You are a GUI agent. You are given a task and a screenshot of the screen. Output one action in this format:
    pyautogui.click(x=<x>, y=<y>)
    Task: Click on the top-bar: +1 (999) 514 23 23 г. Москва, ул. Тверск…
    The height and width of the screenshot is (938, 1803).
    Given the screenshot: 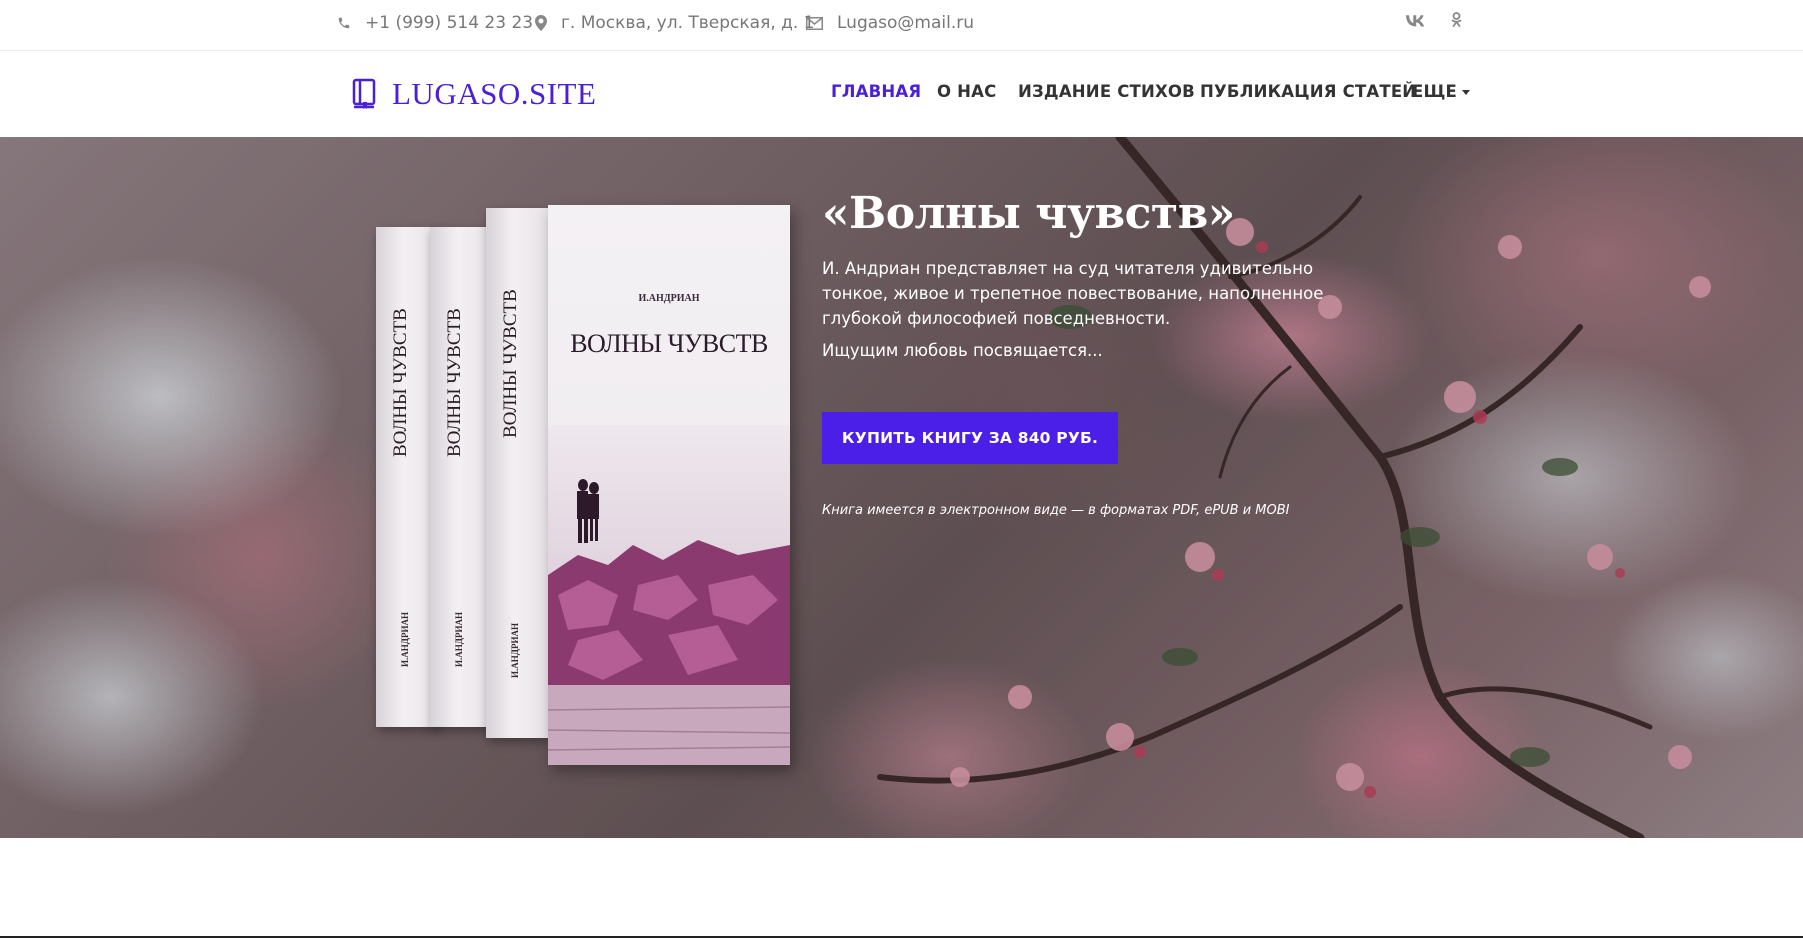 What is the action you would take?
    pyautogui.click(x=901, y=25)
    